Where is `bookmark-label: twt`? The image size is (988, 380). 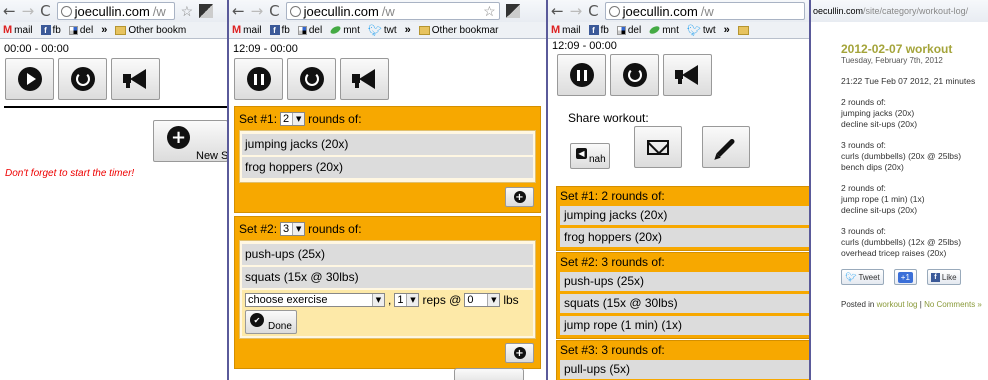 bookmark-label: twt is located at coordinates (709, 30).